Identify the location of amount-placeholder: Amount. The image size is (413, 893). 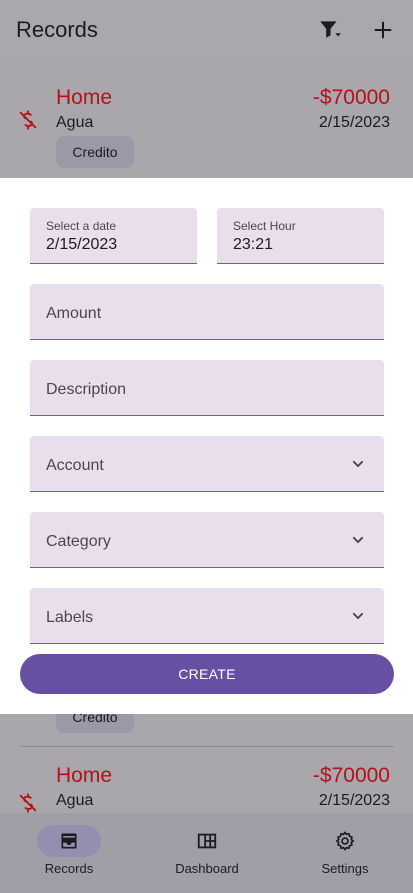
(74, 313).